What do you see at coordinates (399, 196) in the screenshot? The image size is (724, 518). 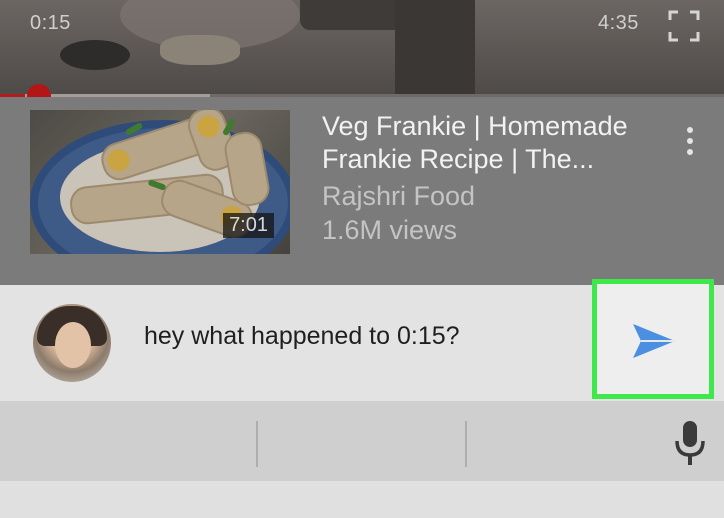 I see `channel-name: Rajshri Food` at bounding box center [399, 196].